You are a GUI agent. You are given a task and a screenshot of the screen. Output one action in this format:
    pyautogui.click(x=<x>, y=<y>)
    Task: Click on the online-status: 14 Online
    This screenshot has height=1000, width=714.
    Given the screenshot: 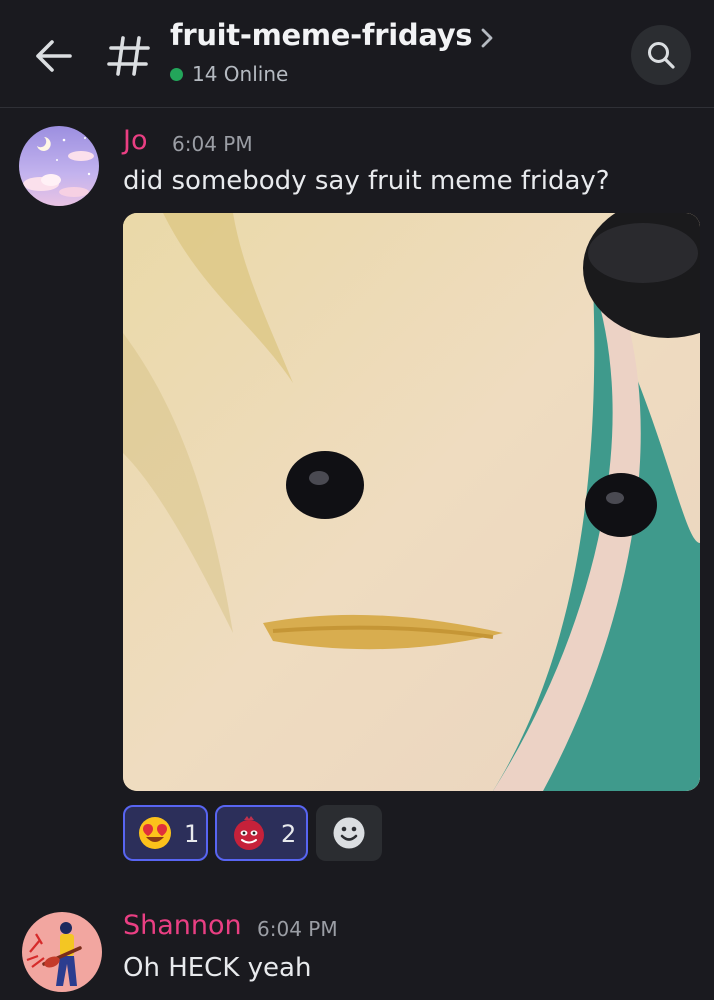 What is the action you would take?
    pyautogui.click(x=229, y=74)
    